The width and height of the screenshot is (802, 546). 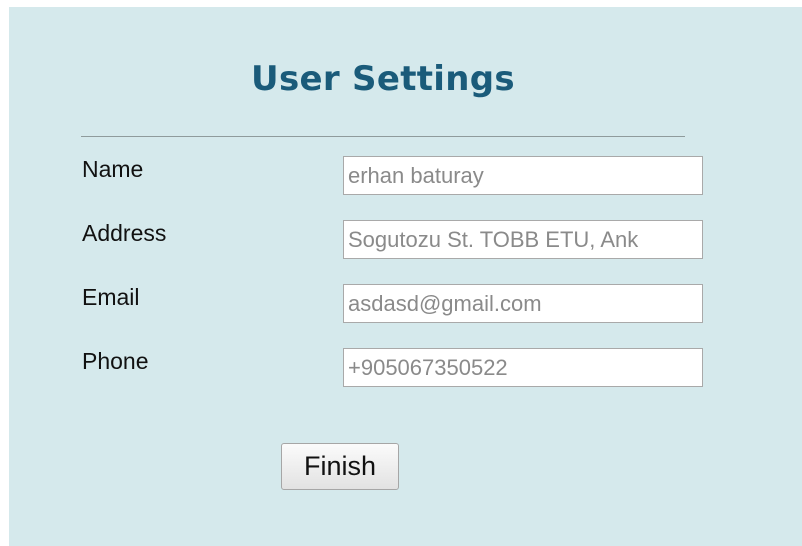 What do you see at coordinates (111, 297) in the screenshot?
I see `email-label: Email` at bounding box center [111, 297].